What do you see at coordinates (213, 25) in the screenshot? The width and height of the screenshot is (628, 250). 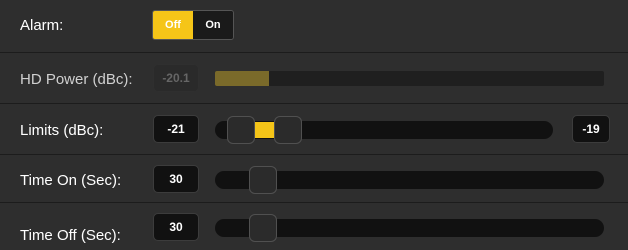 I see `alarm-on-button: On` at bounding box center [213, 25].